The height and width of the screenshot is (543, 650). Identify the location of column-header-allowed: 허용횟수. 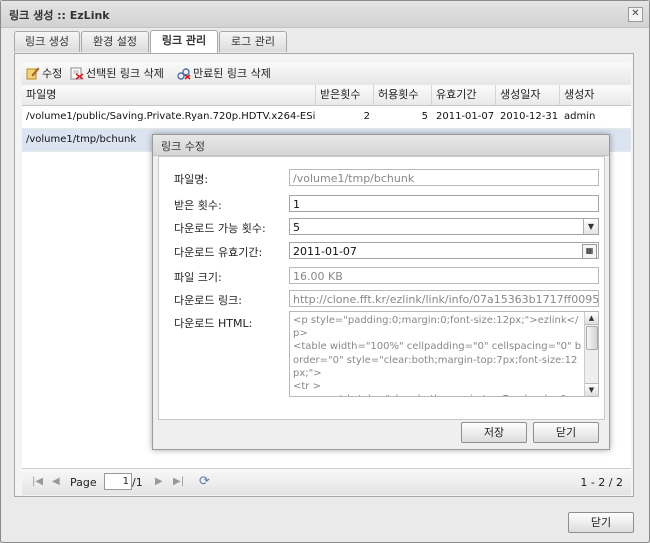
(403, 95).